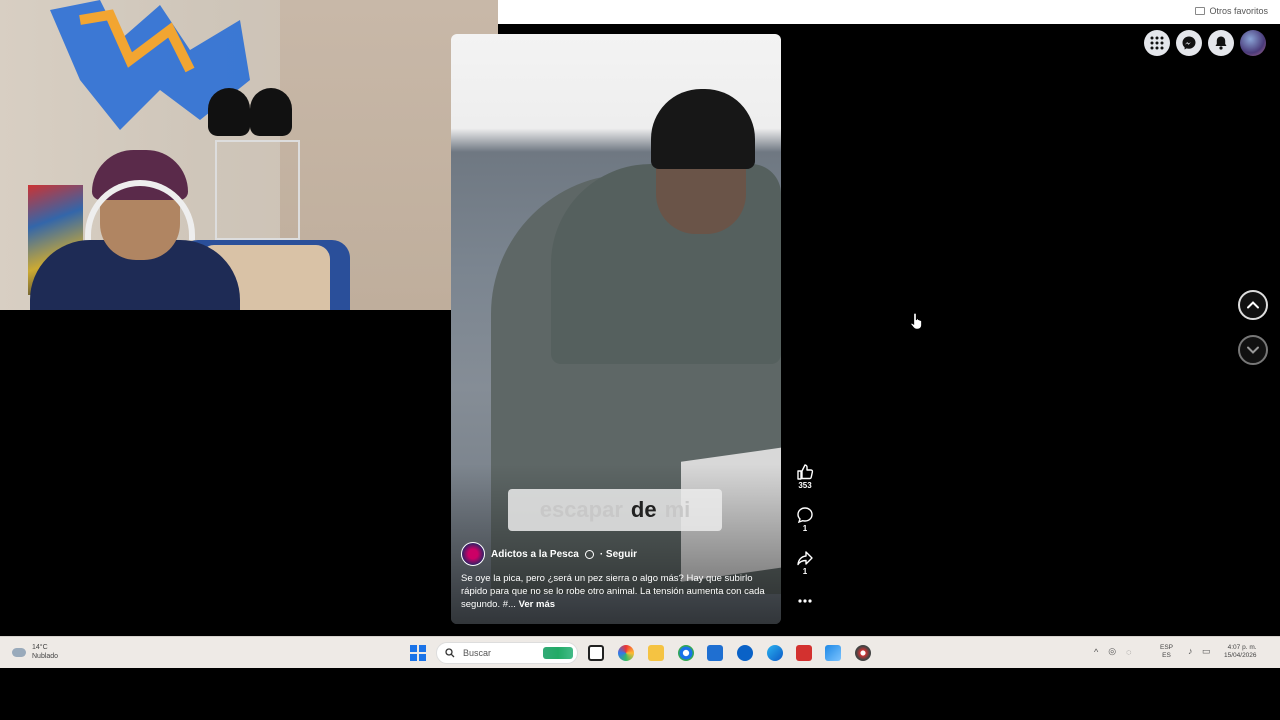  I want to click on cloud-icon, so click(19, 652).